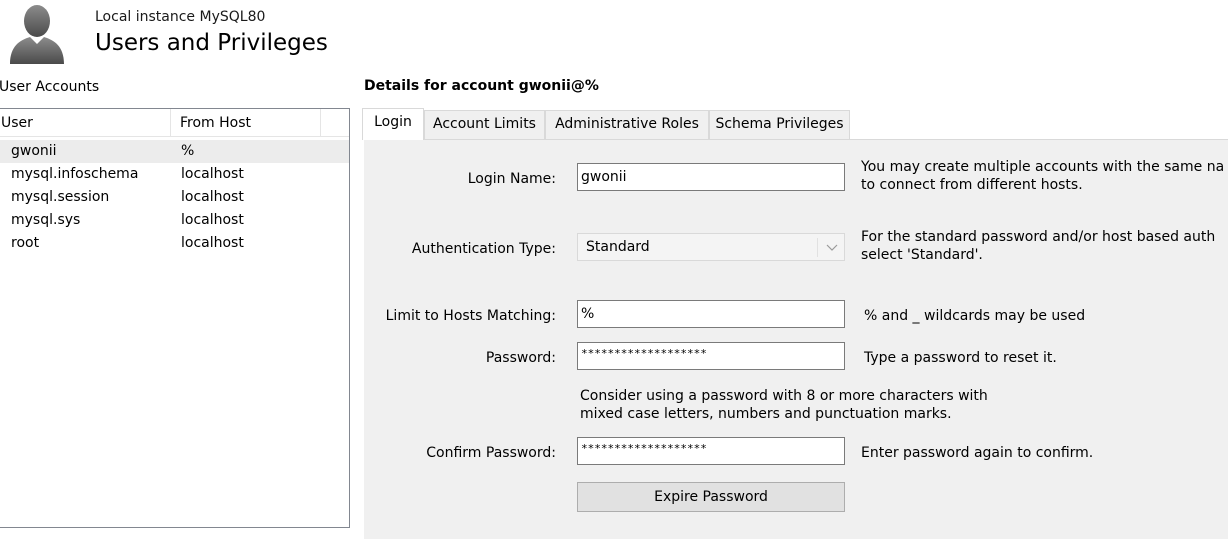 The width and height of the screenshot is (1228, 539). Describe the element at coordinates (491, 453) in the screenshot. I see `confirm-password-label: Confirm Password:` at that location.